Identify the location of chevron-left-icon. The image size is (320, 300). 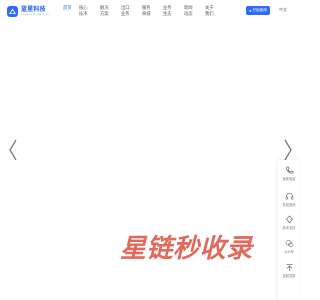
(13, 150).